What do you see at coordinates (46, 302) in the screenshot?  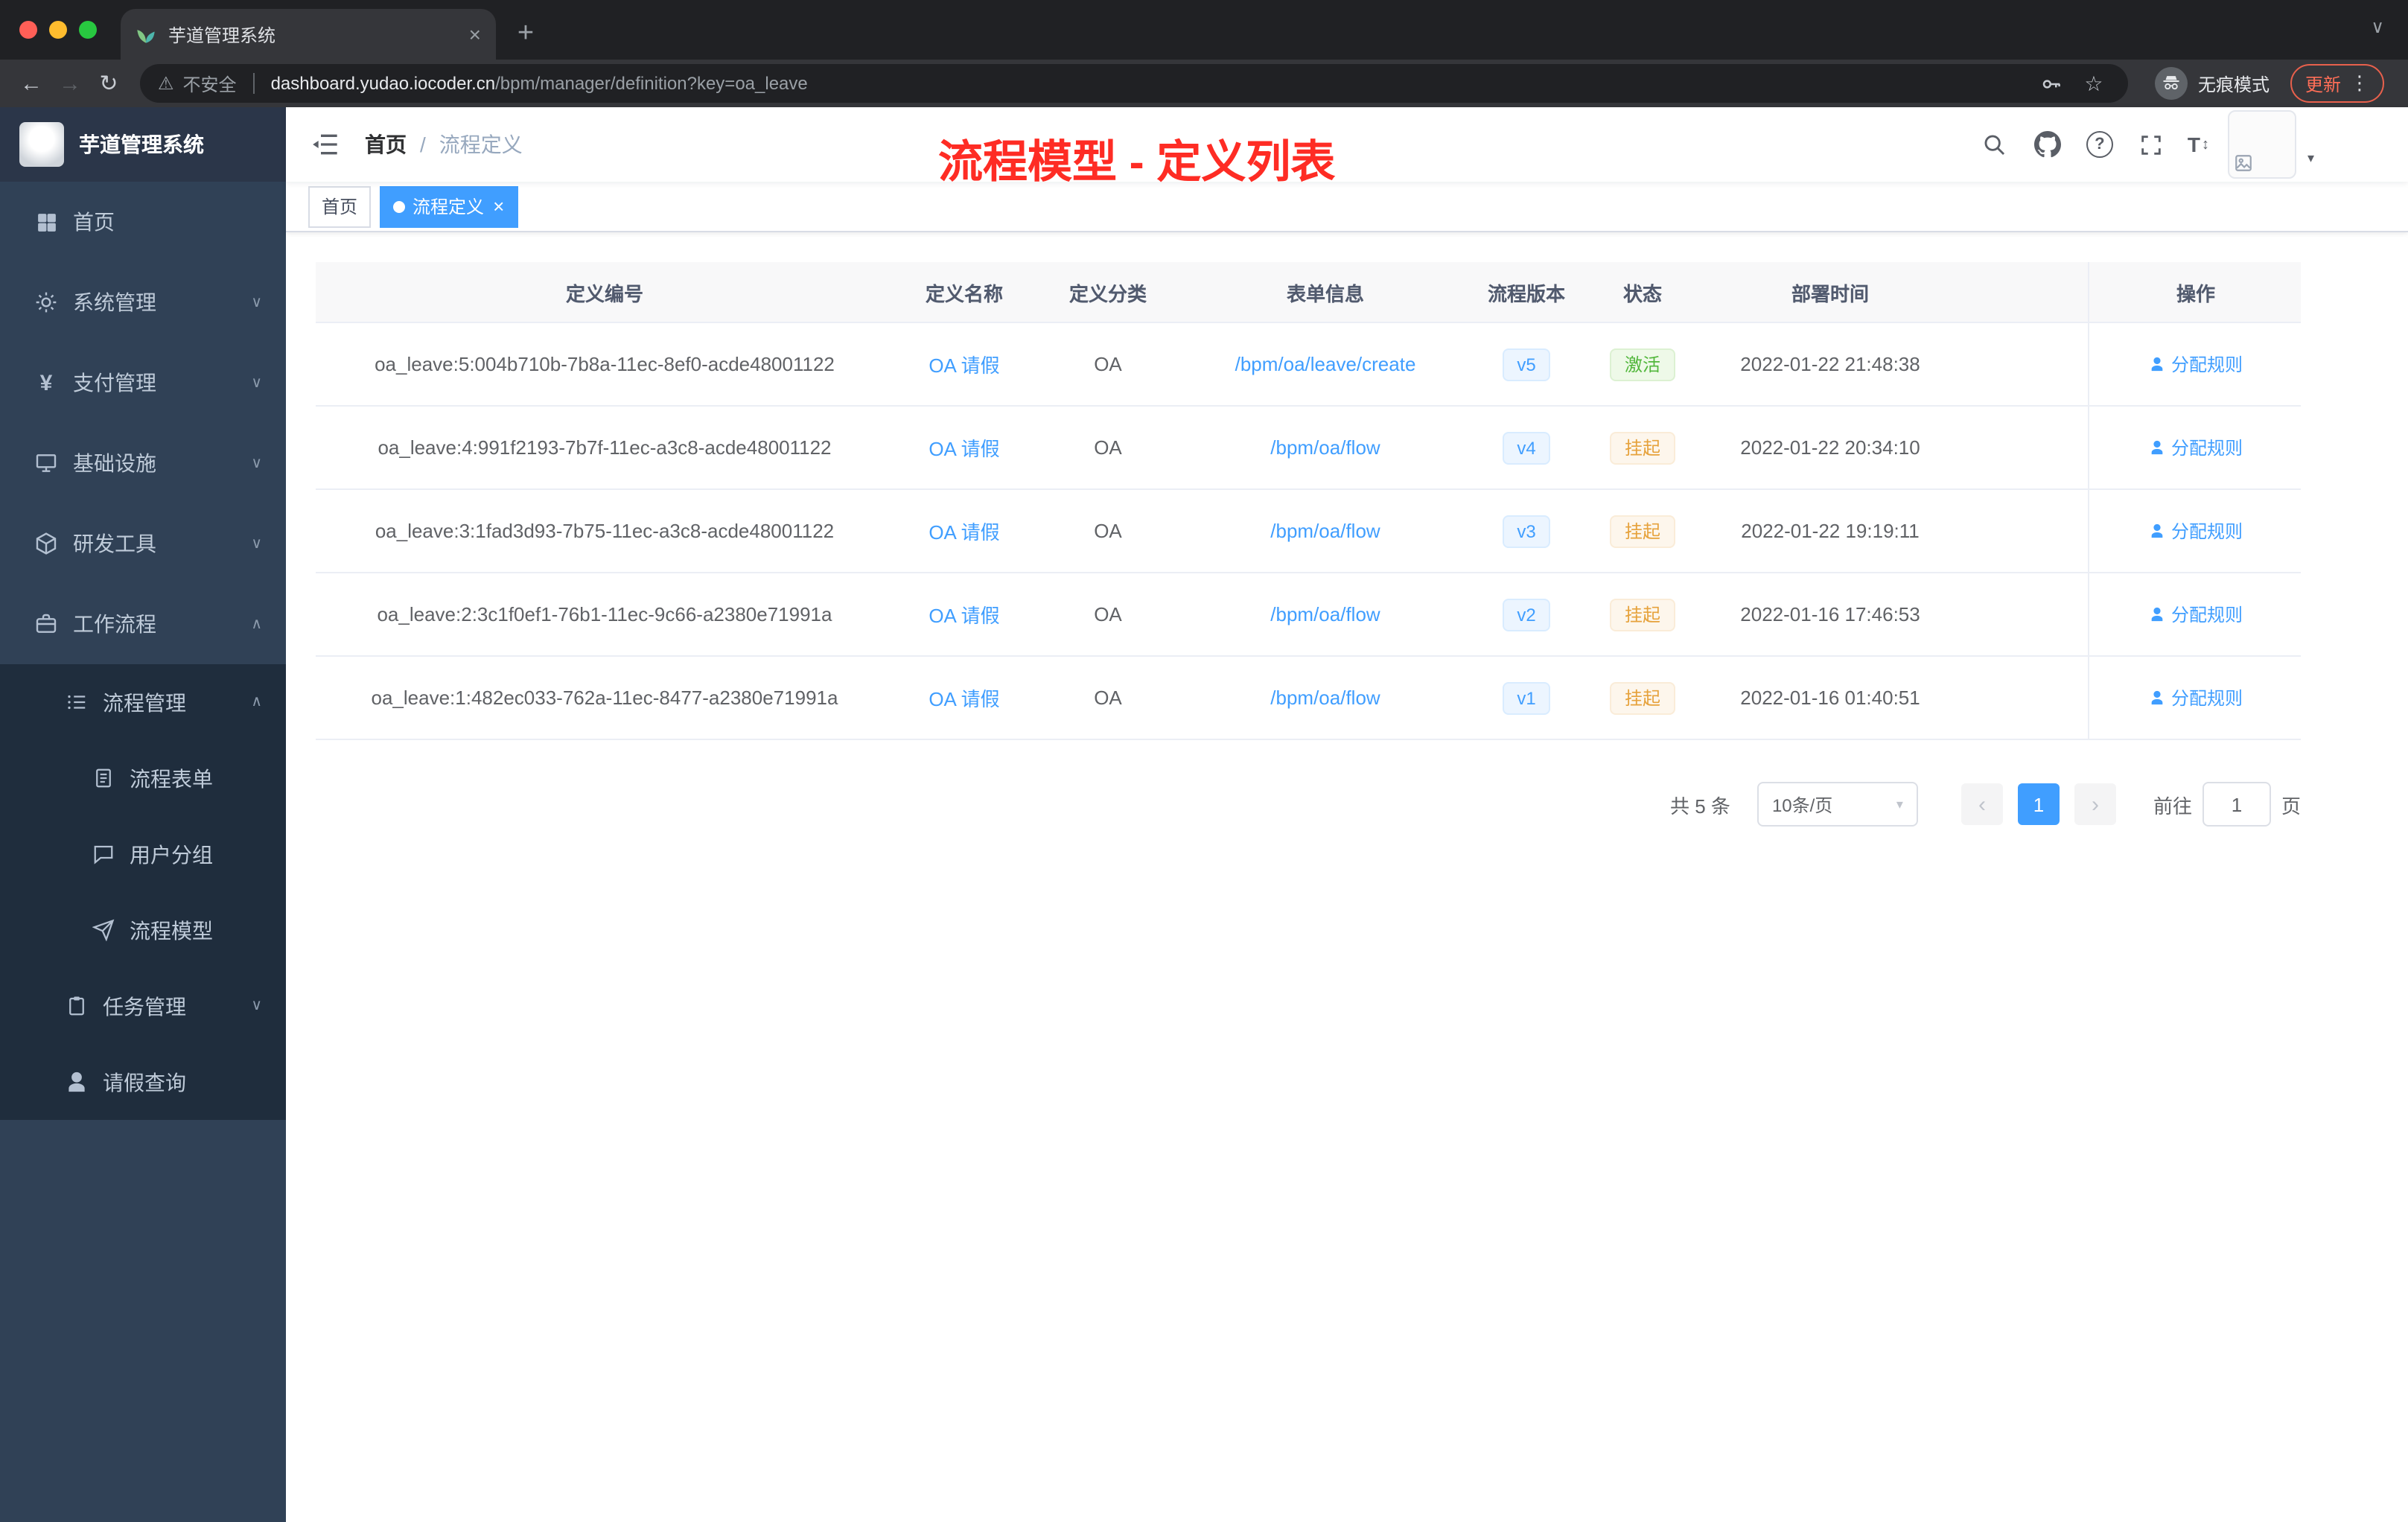 I see `gear-icon` at bounding box center [46, 302].